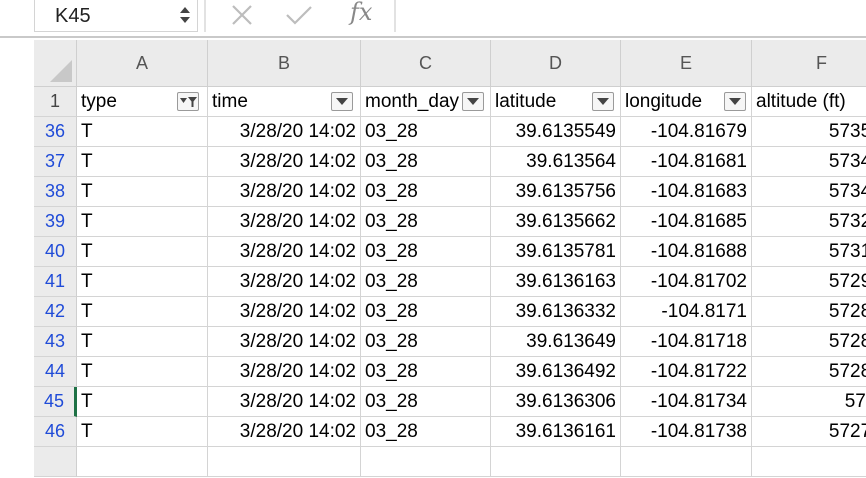 This screenshot has width=866, height=478. What do you see at coordinates (473, 101) in the screenshot?
I see `filter-button-month-day` at bounding box center [473, 101].